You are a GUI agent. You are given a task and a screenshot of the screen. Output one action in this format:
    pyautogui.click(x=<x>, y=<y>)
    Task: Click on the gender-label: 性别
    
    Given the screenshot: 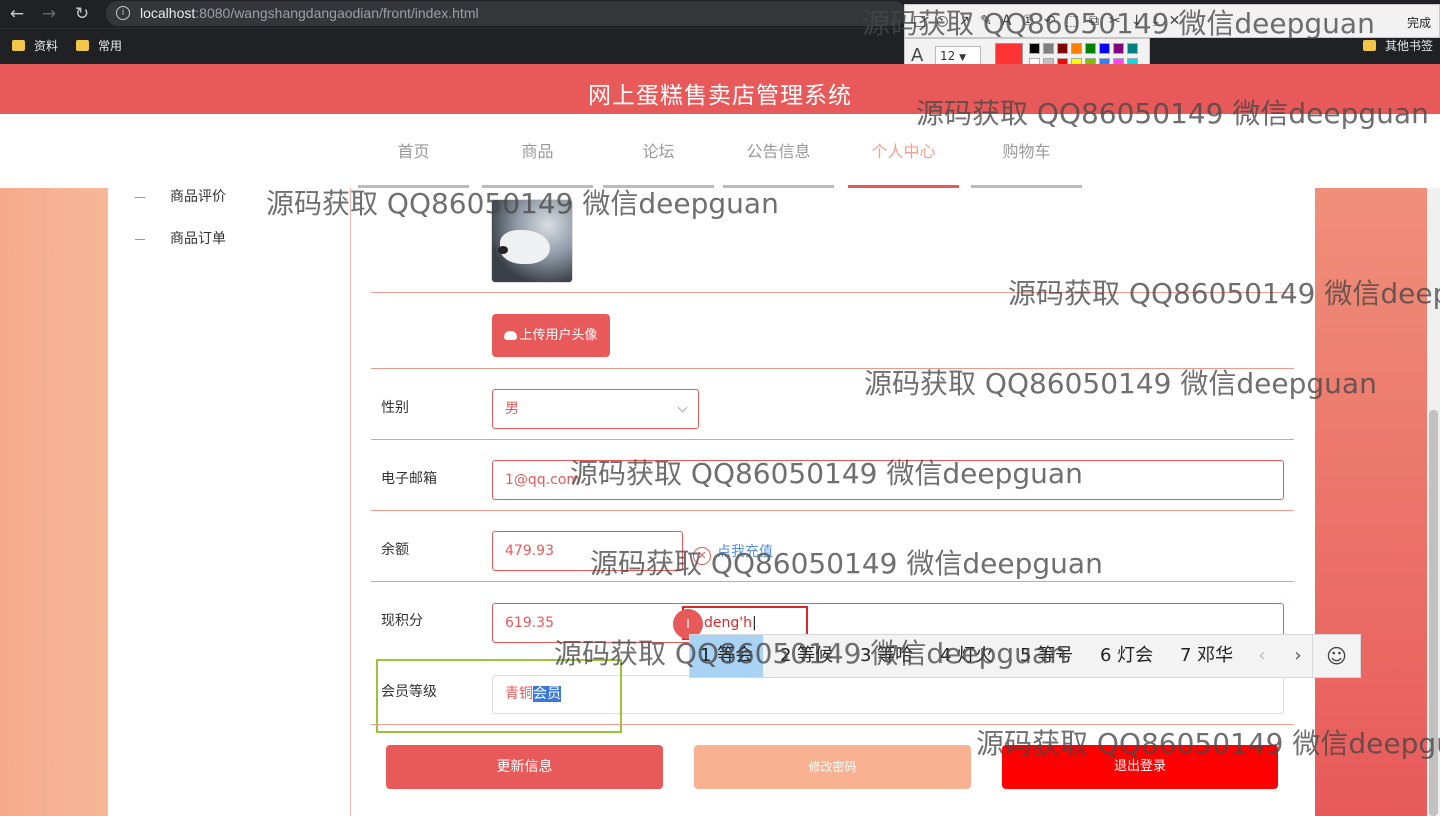 What is the action you would take?
    pyautogui.click(x=395, y=408)
    